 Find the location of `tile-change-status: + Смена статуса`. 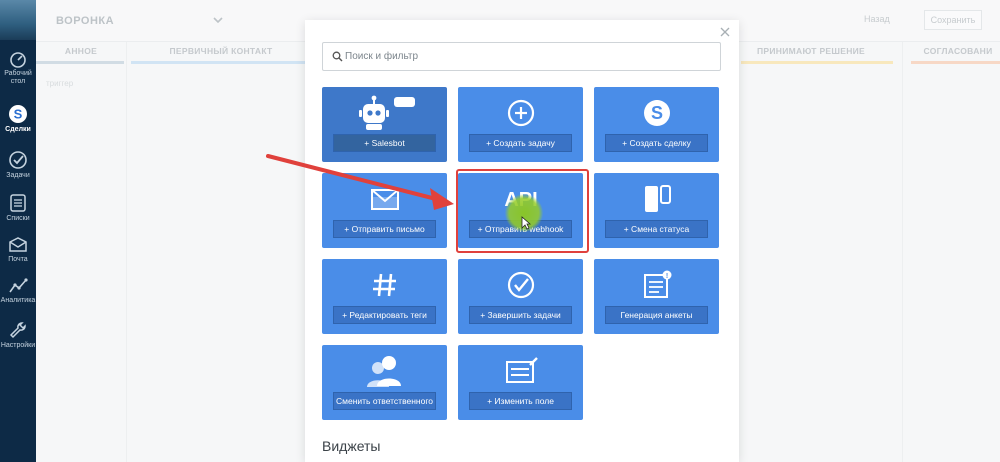

tile-change-status: + Смена статуса is located at coordinates (656, 210).